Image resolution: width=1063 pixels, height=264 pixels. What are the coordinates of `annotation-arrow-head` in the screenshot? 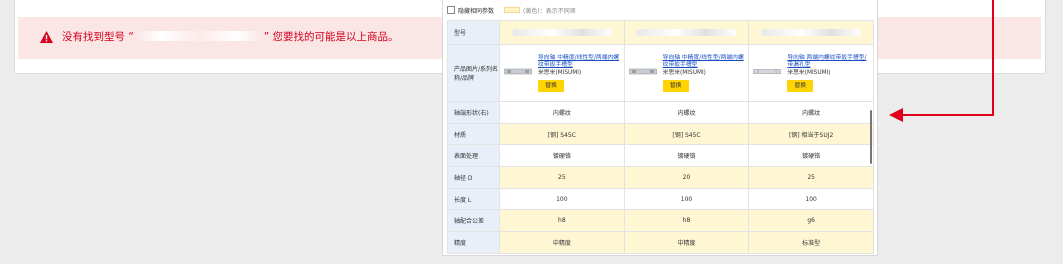 It's located at (896, 115).